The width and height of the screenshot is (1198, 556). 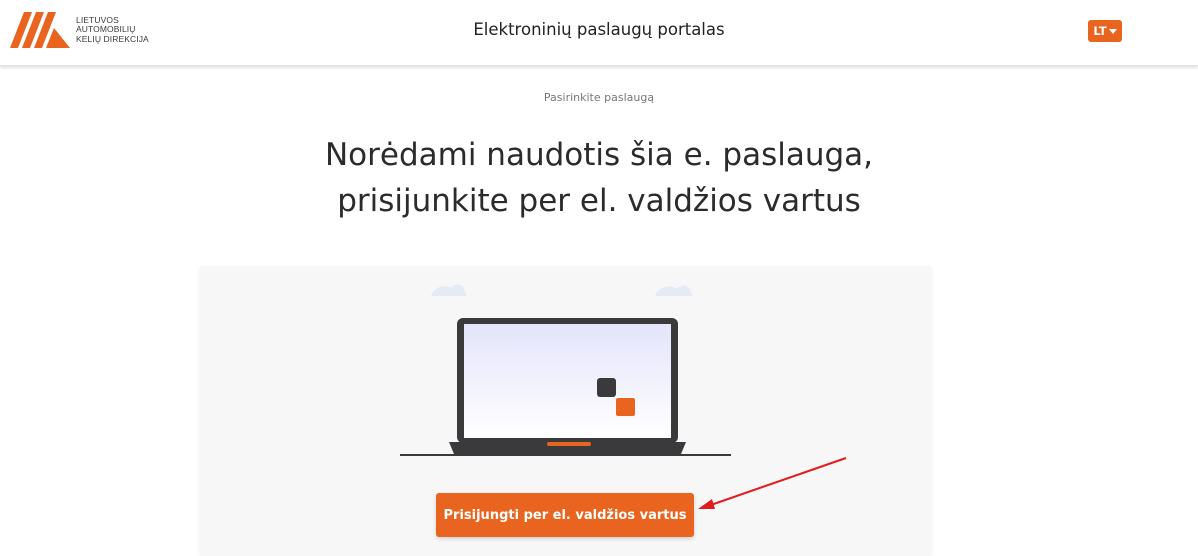 What do you see at coordinates (565, 515) in the screenshot?
I see `login-evaldzios-vartai-button: Prisijungti per el. valdžios vartus` at bounding box center [565, 515].